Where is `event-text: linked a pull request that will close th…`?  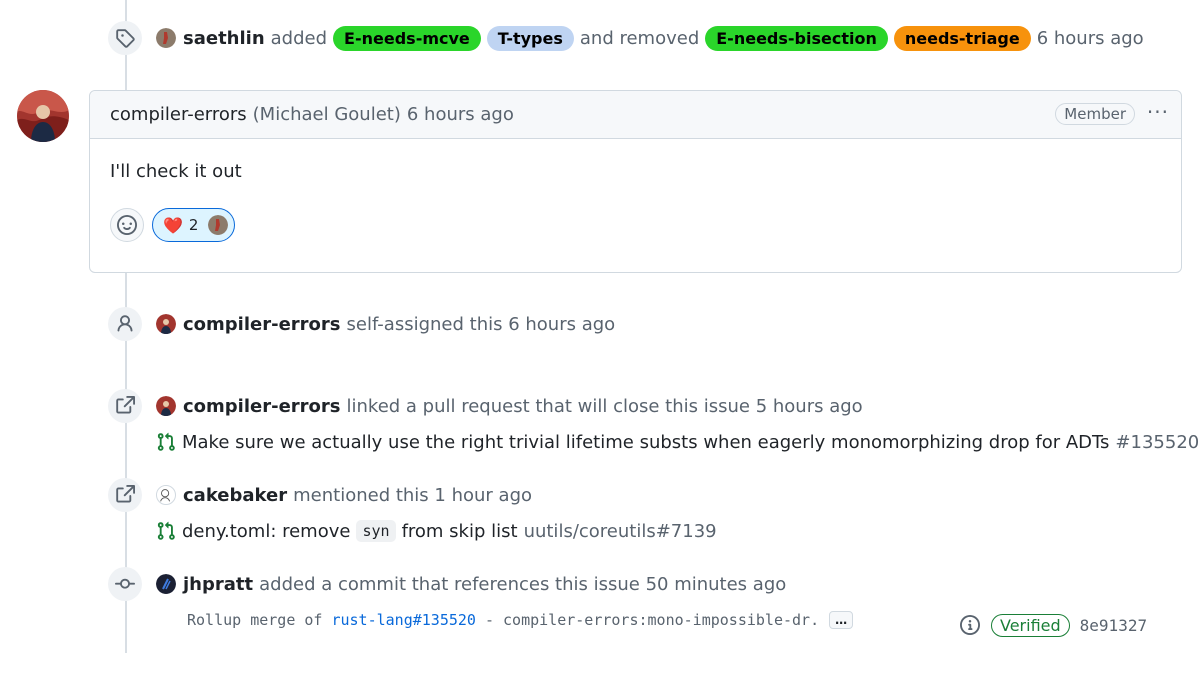
event-text: linked a pull request that will close th… is located at coordinates (604, 406).